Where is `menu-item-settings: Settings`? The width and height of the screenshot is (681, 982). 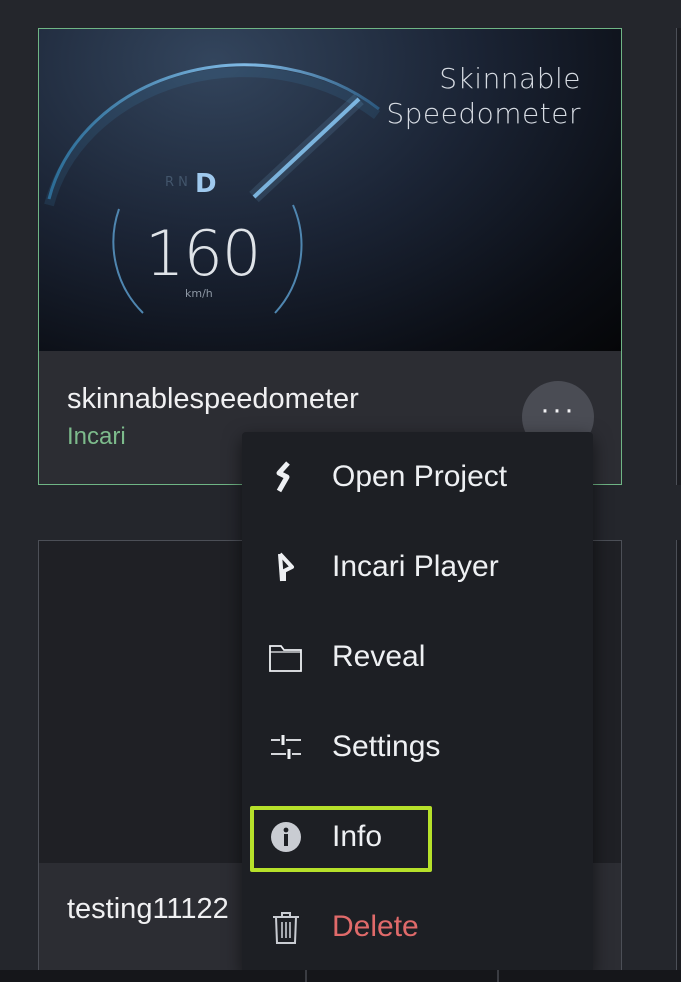 menu-item-settings: Settings is located at coordinates (417, 747).